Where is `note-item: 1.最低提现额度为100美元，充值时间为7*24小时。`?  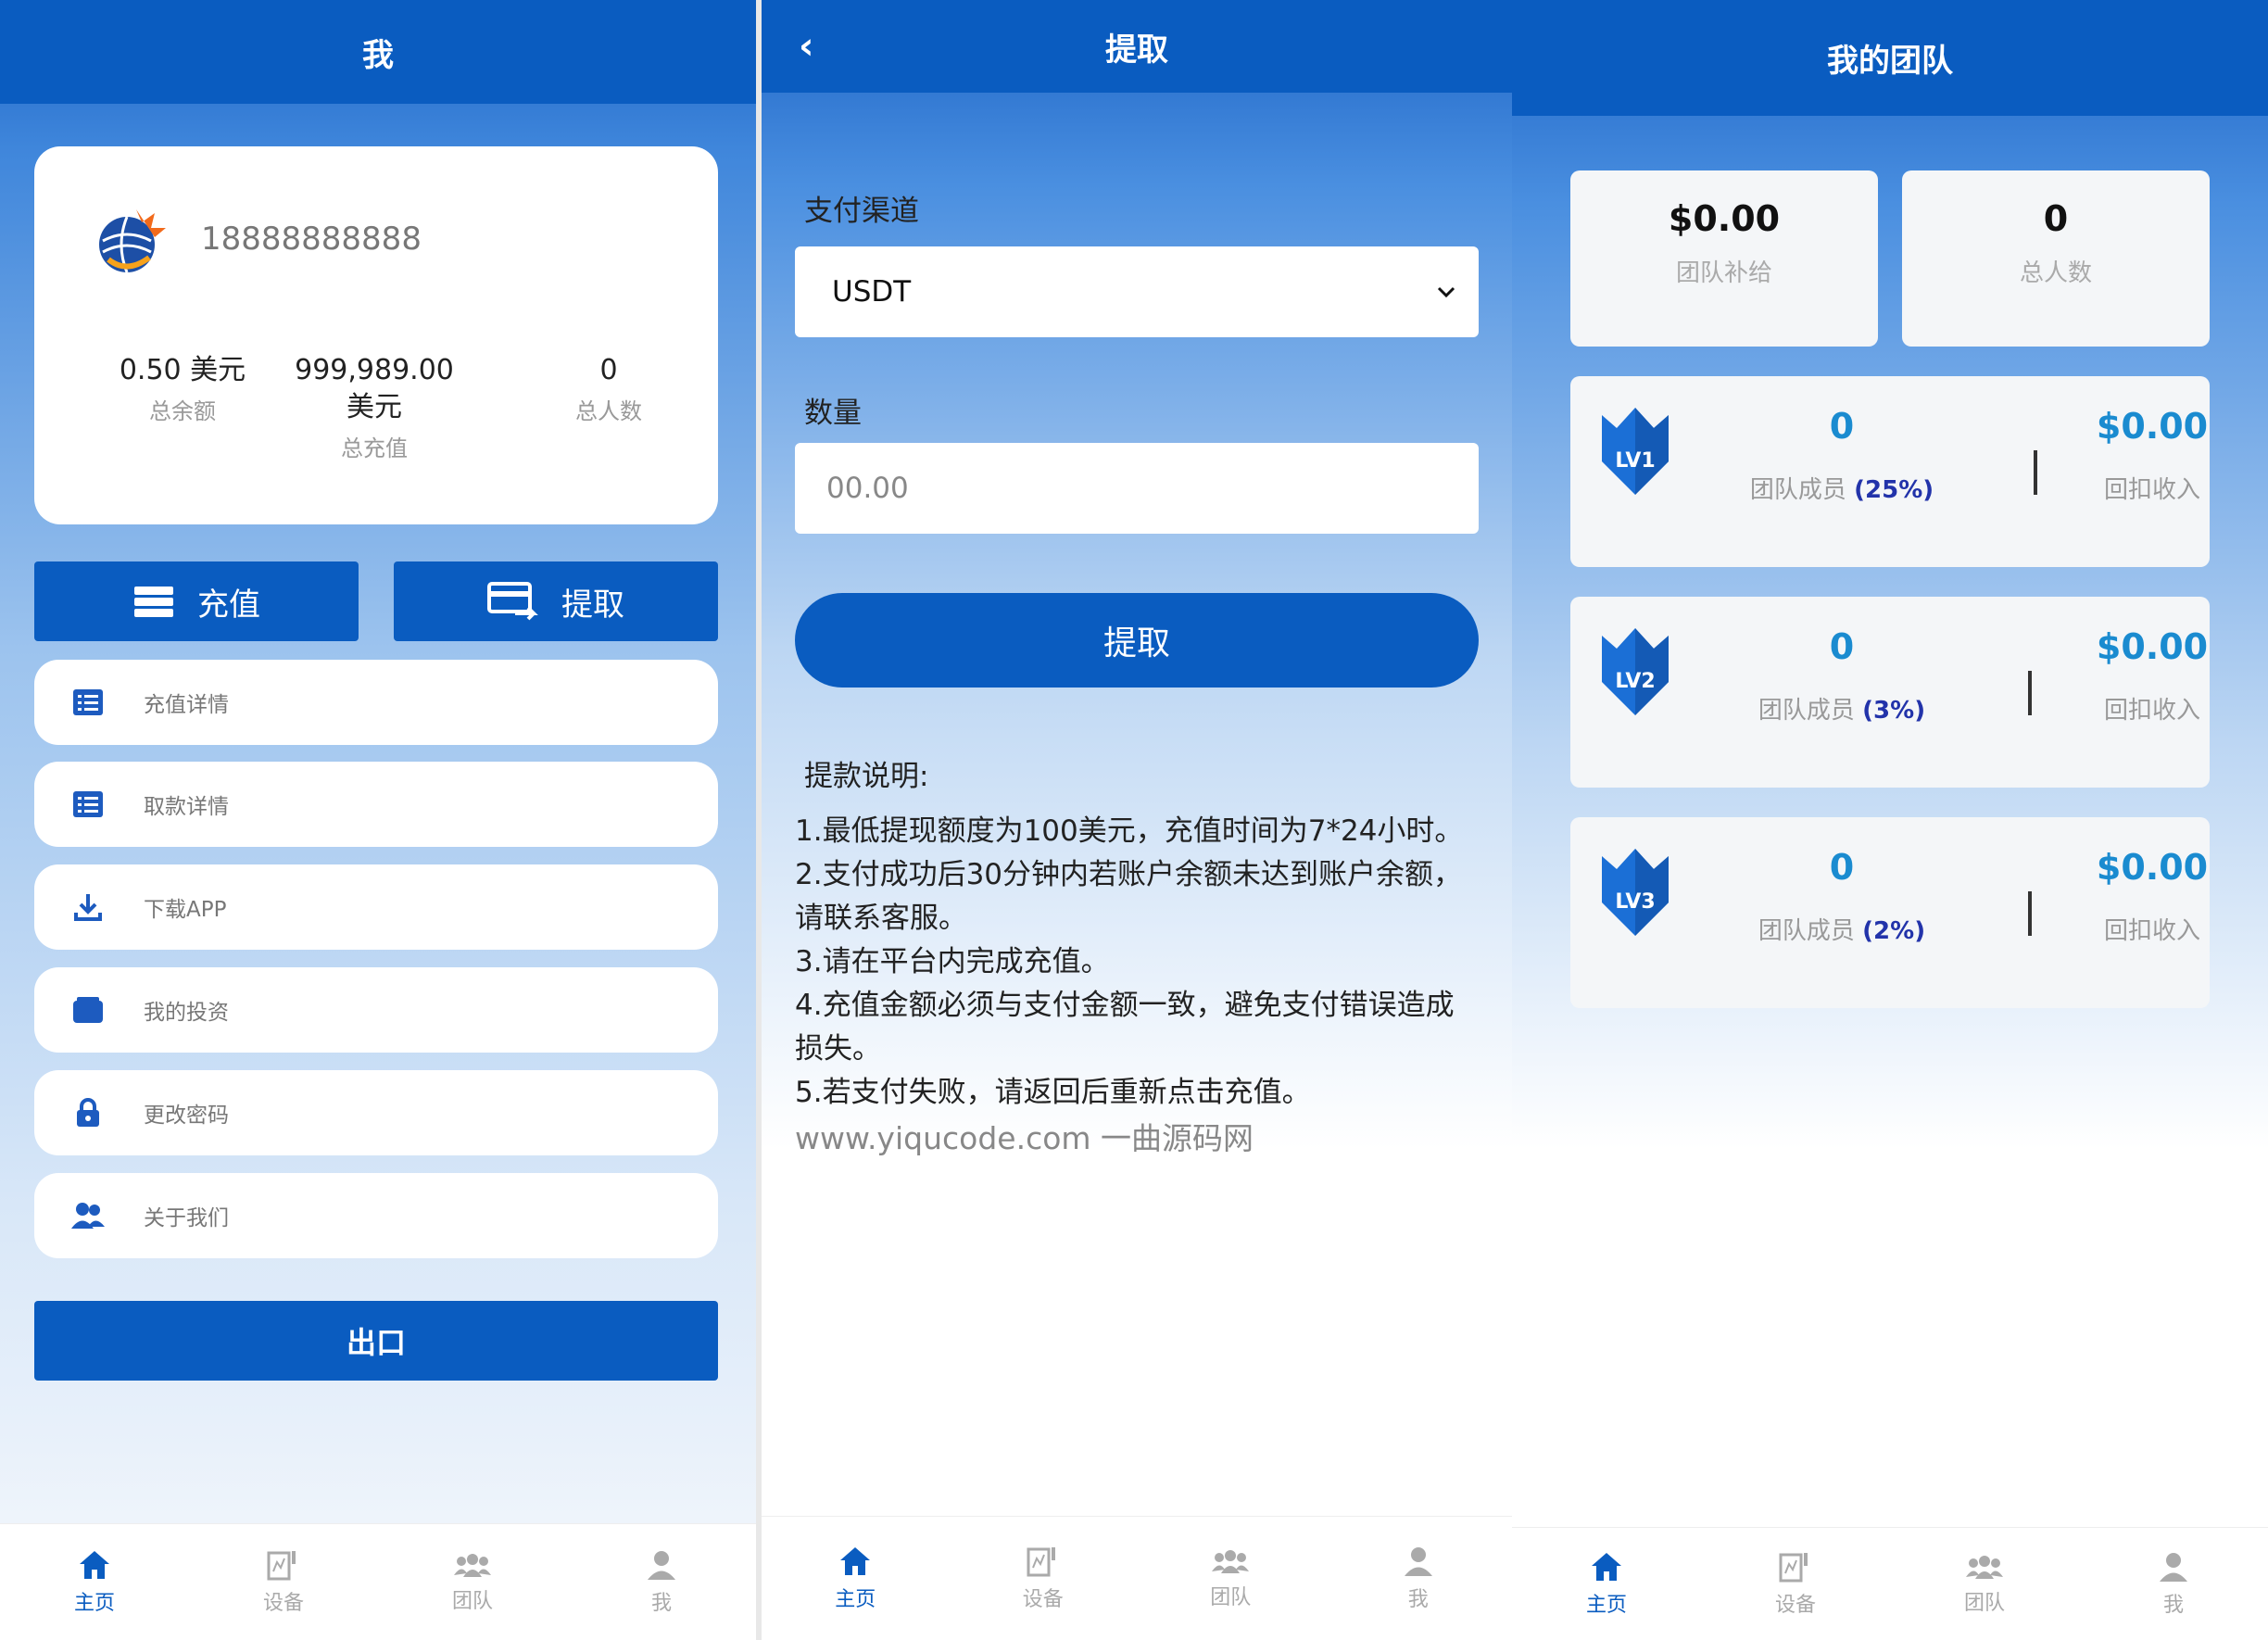 note-item: 1.最低提现额度为100美元，充值时间为7*24小时。 is located at coordinates (1129, 831).